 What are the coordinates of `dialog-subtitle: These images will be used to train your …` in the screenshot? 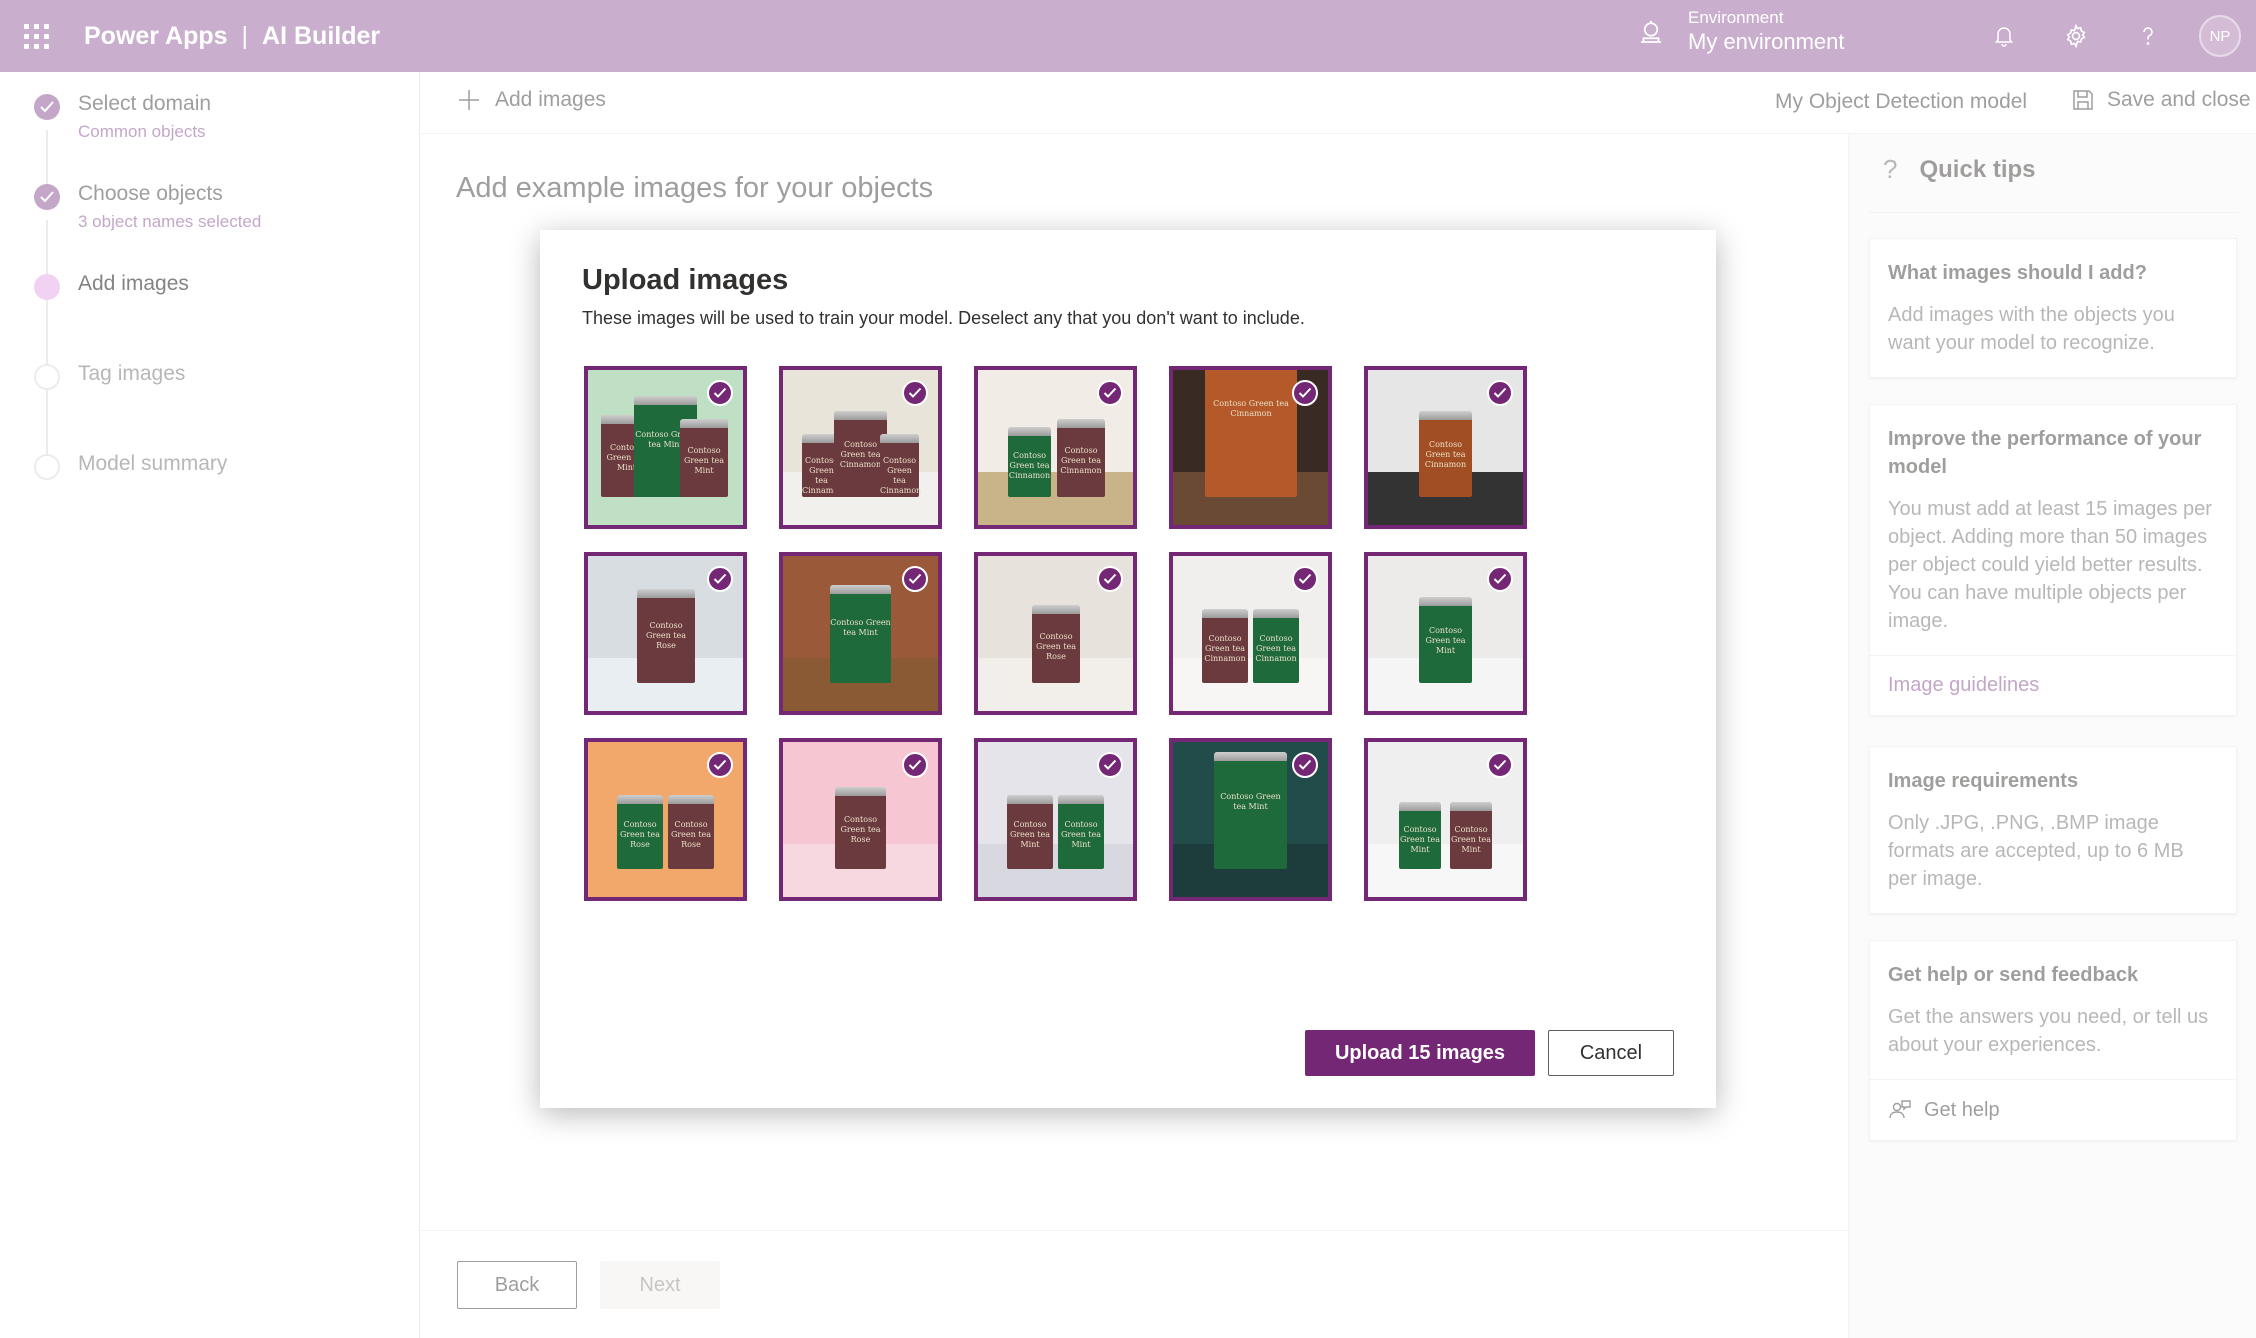 It's located at (943, 318).